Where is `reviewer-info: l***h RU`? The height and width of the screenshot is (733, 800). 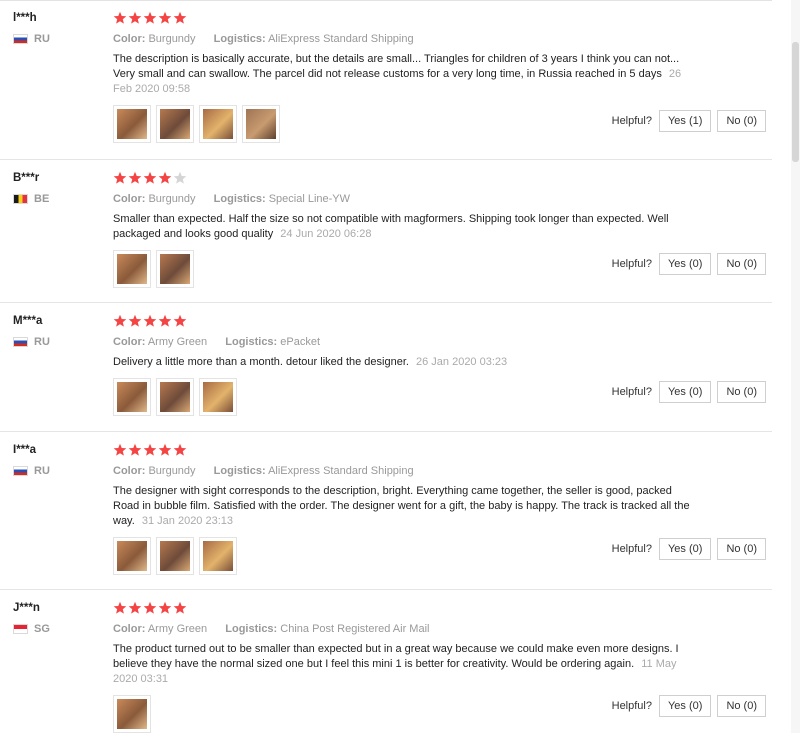
reviewer-info: l***h RU is located at coordinates (31, 28).